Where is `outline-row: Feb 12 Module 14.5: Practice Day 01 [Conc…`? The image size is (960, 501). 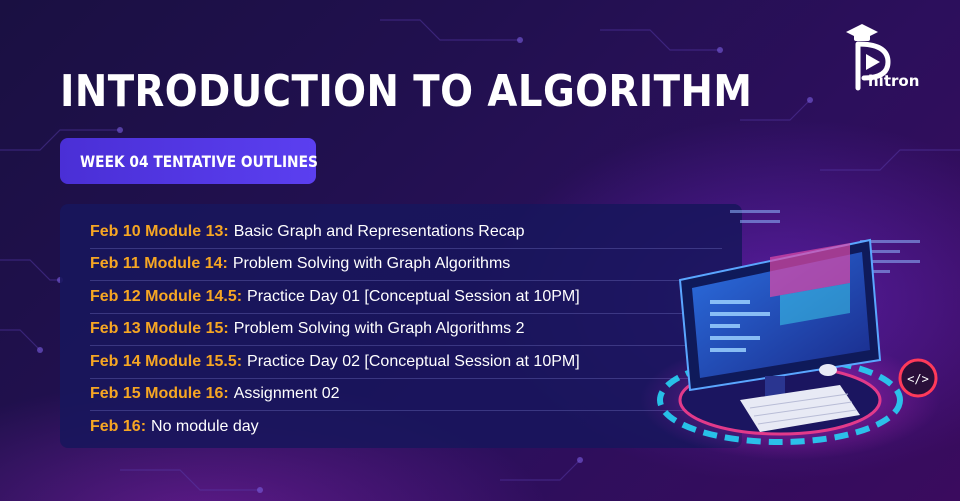
outline-row: Feb 12 Module 14.5: Practice Day 01 [Conc… is located at coordinates (406, 297).